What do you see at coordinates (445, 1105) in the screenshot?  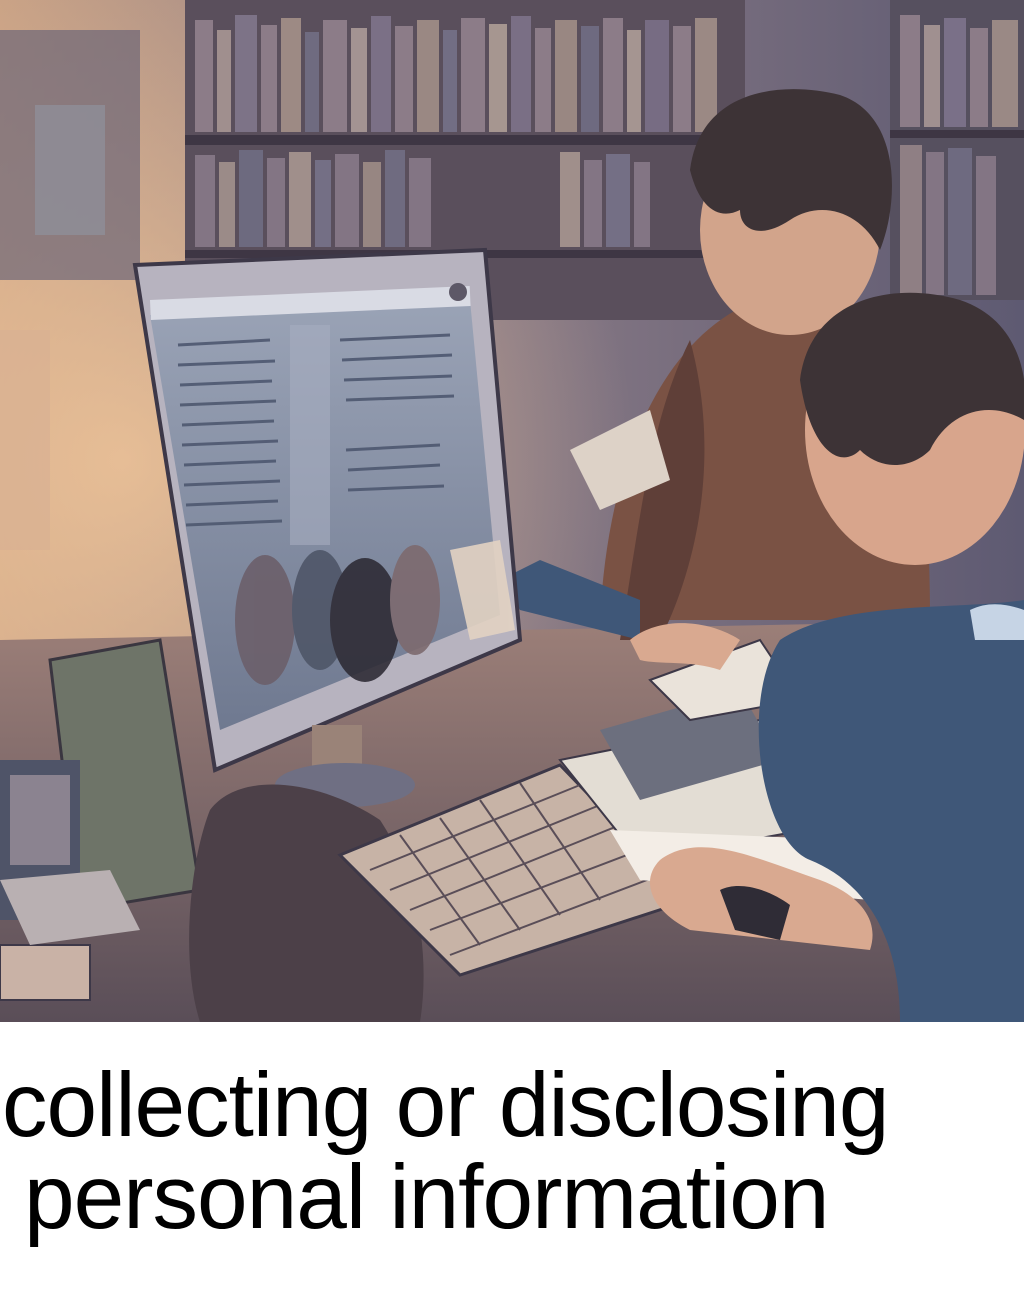 I see `caption-line-1: collecting or disclosing` at bounding box center [445, 1105].